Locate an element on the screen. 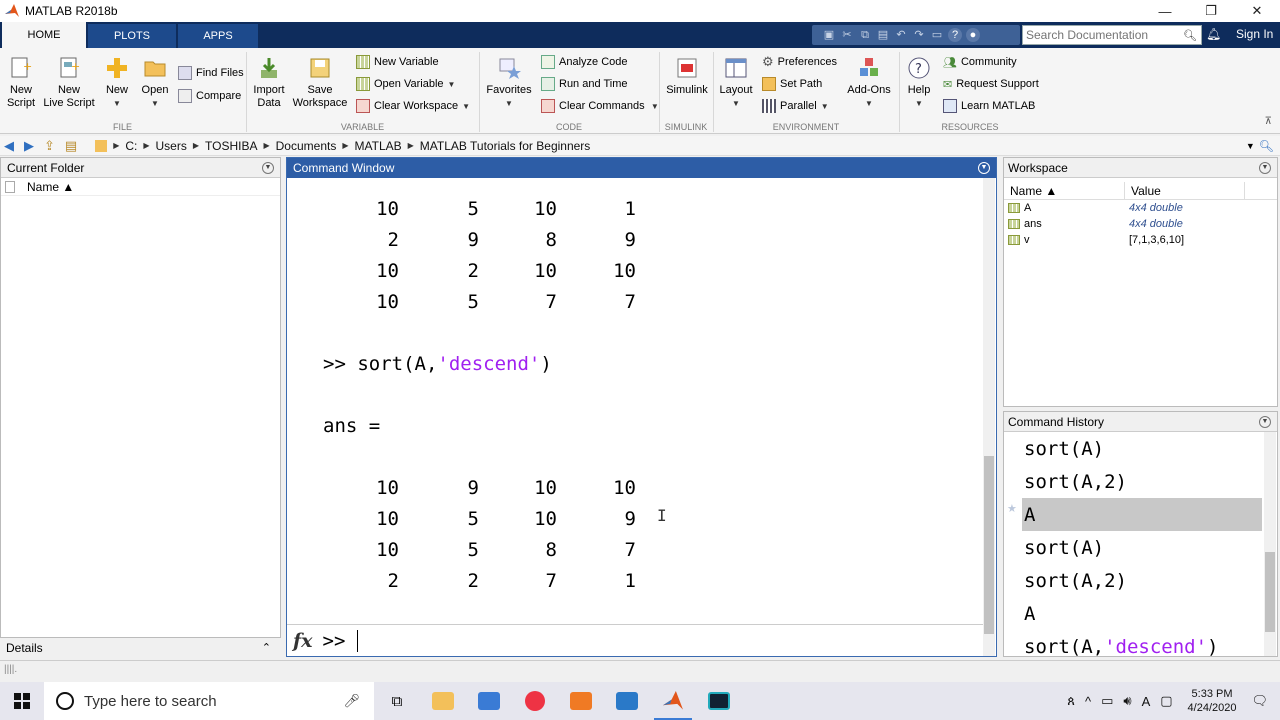 This screenshot has width=1280, height=720. chevron-up-icon: ⌃ is located at coordinates (266, 647).